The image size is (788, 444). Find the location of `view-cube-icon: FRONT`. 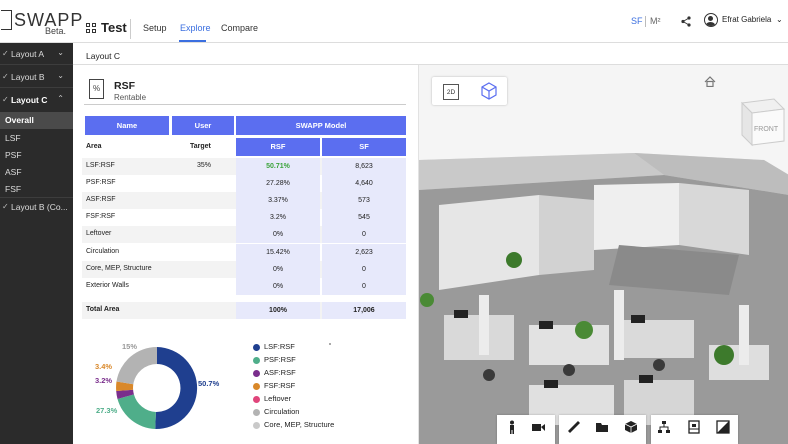

view-cube-icon: FRONT is located at coordinates (760, 125).